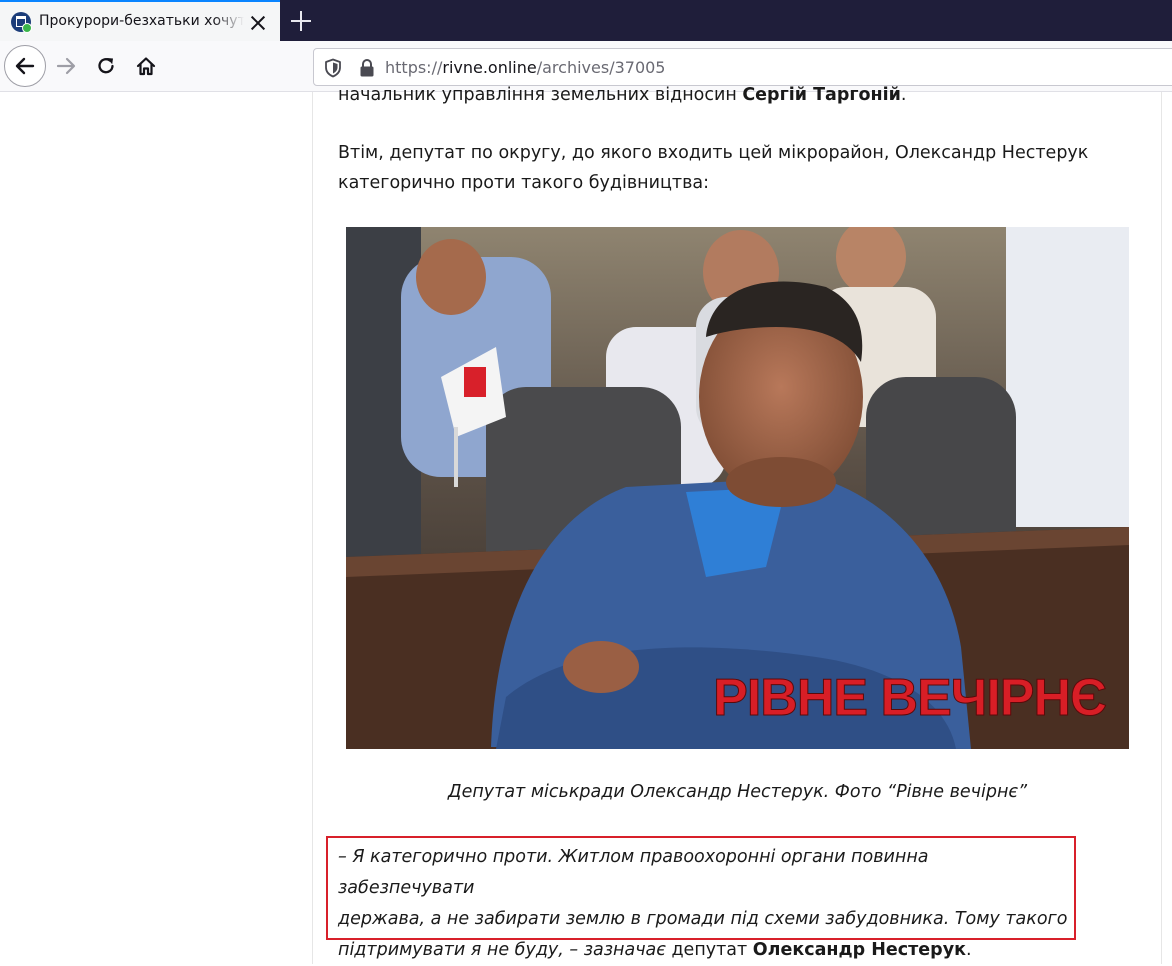  Describe the element at coordinates (367, 68) in the screenshot. I see `lock-icon` at that location.